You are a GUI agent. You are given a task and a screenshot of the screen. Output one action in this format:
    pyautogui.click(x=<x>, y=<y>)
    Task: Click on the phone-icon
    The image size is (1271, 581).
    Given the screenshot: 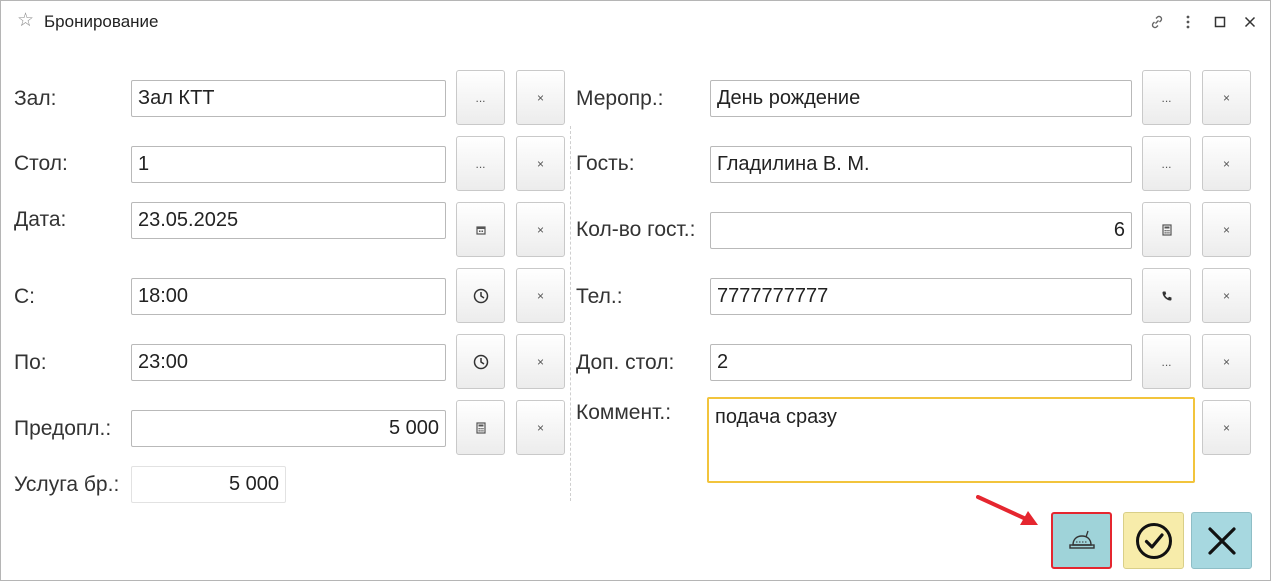 What is the action you would take?
    pyautogui.click(x=1166, y=296)
    